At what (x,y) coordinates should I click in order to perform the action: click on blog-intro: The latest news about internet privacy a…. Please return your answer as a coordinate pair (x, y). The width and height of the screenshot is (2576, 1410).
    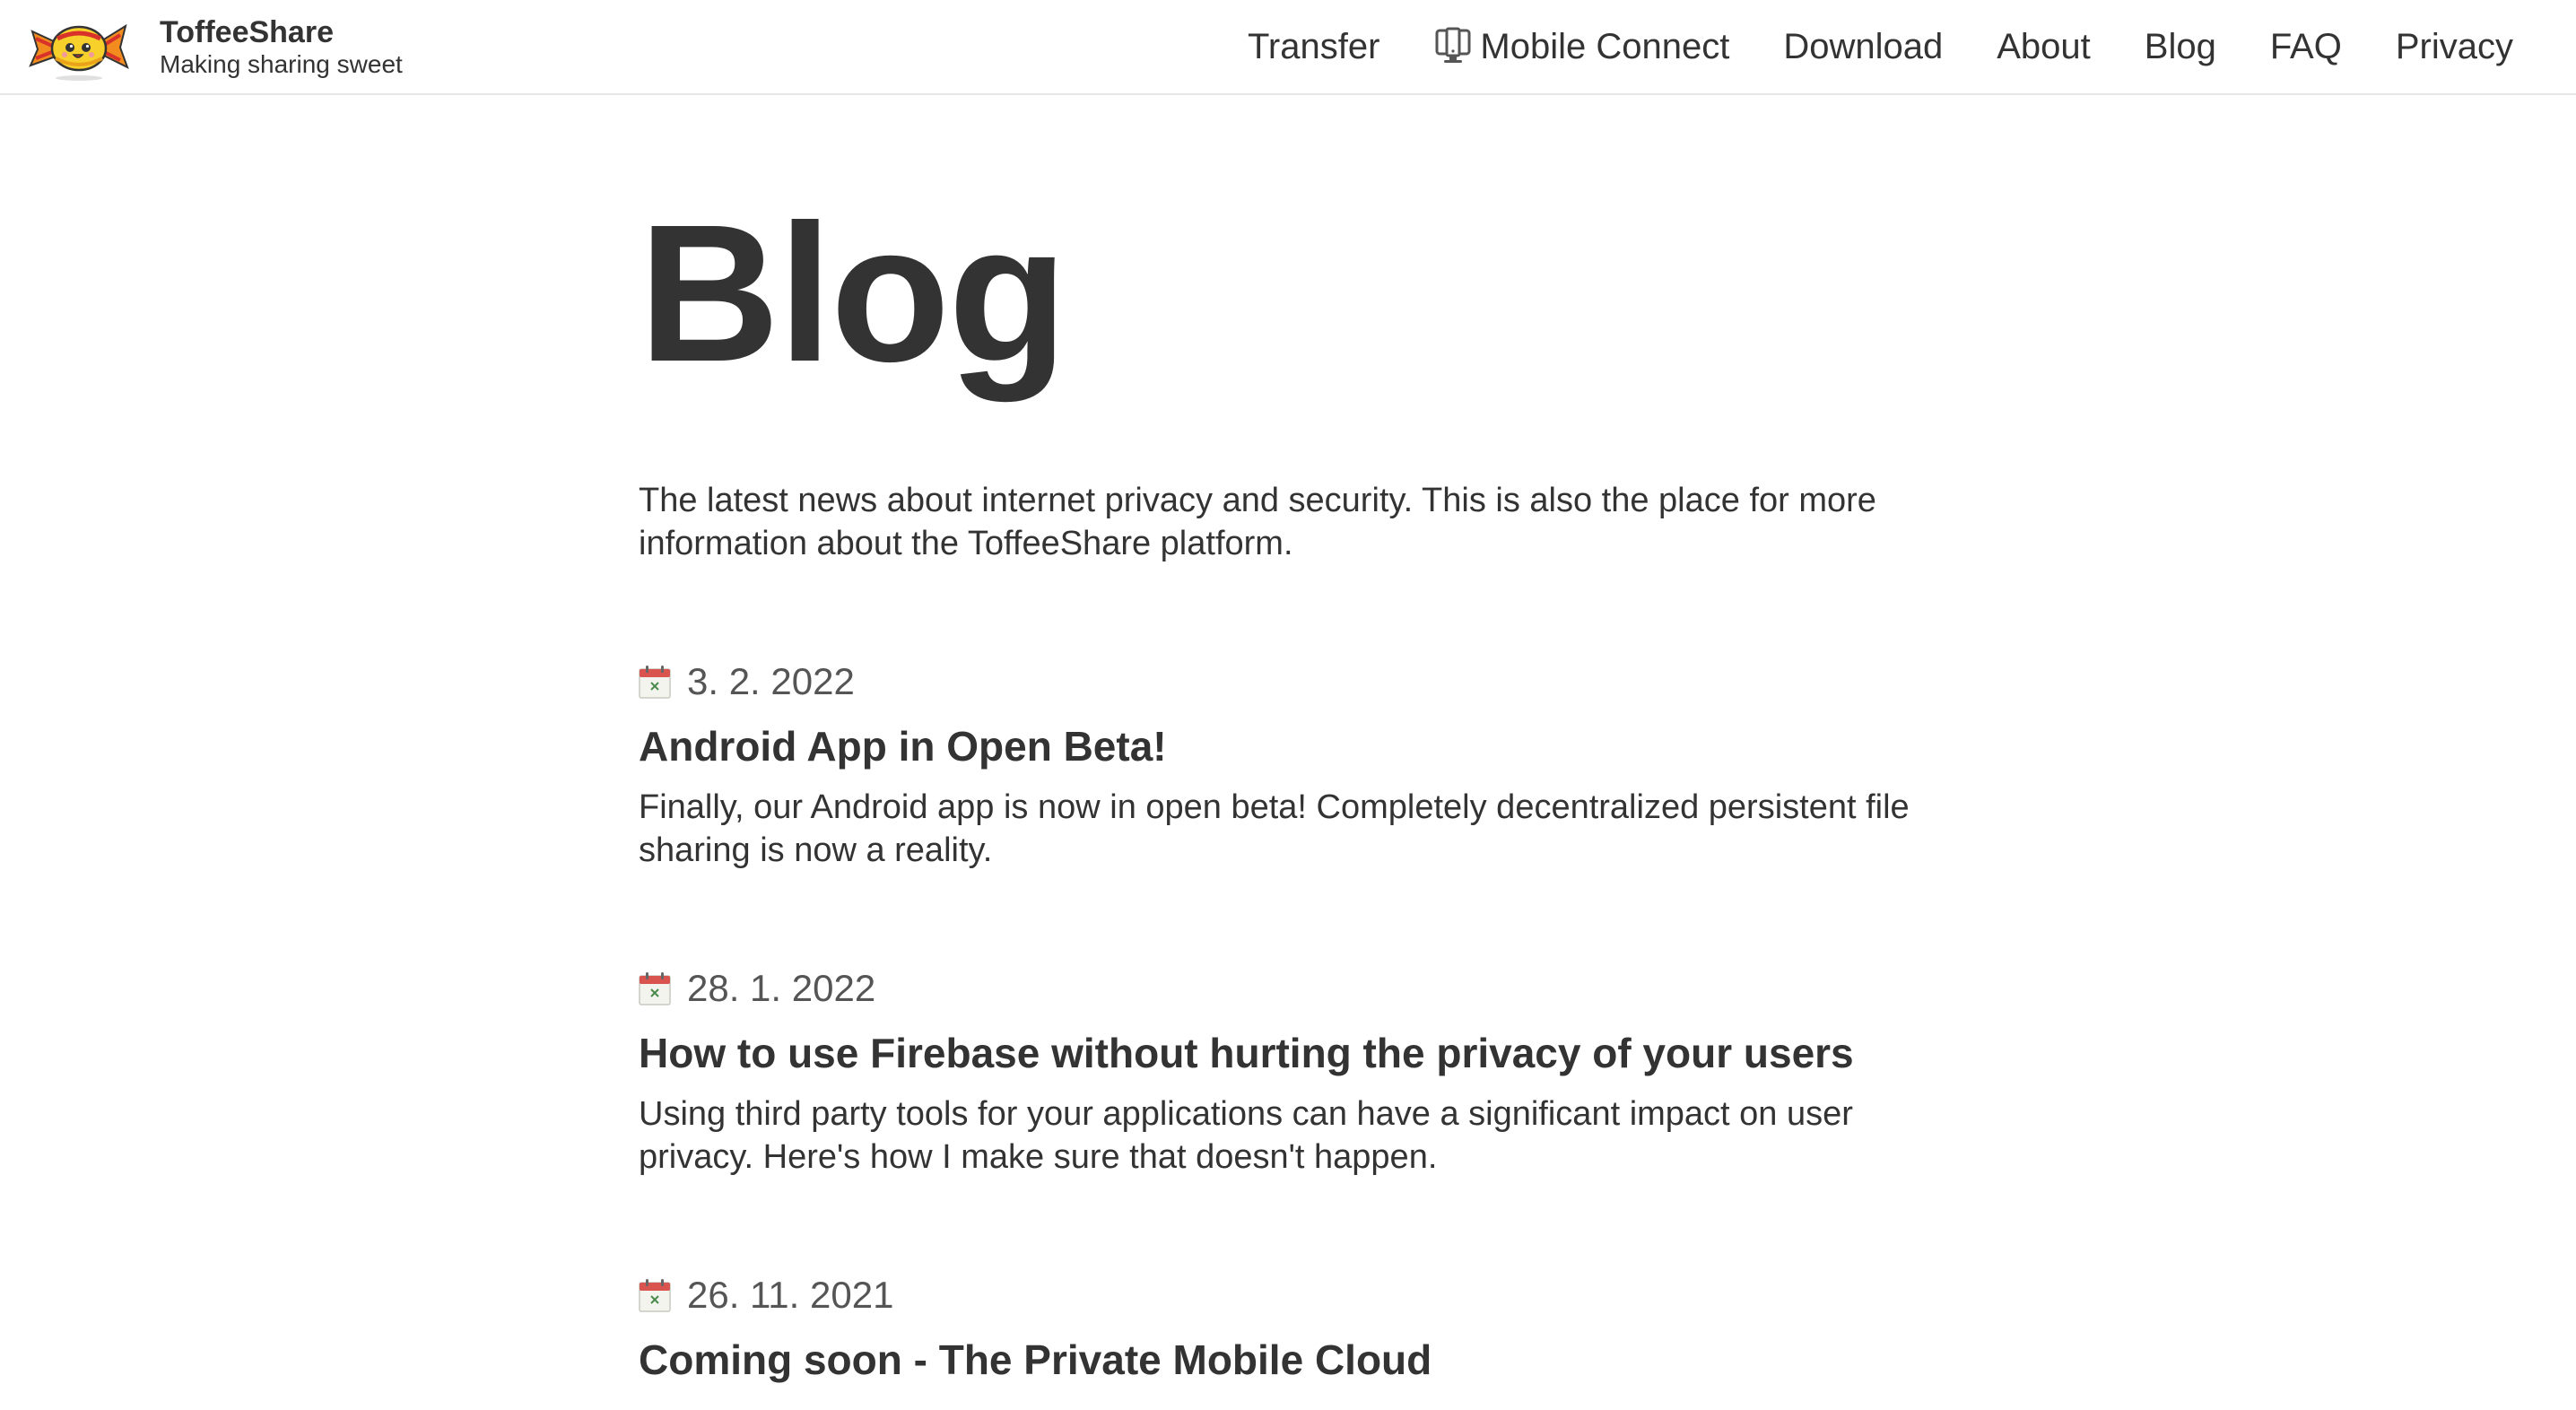
    Looking at the image, I should click on (1257, 522).